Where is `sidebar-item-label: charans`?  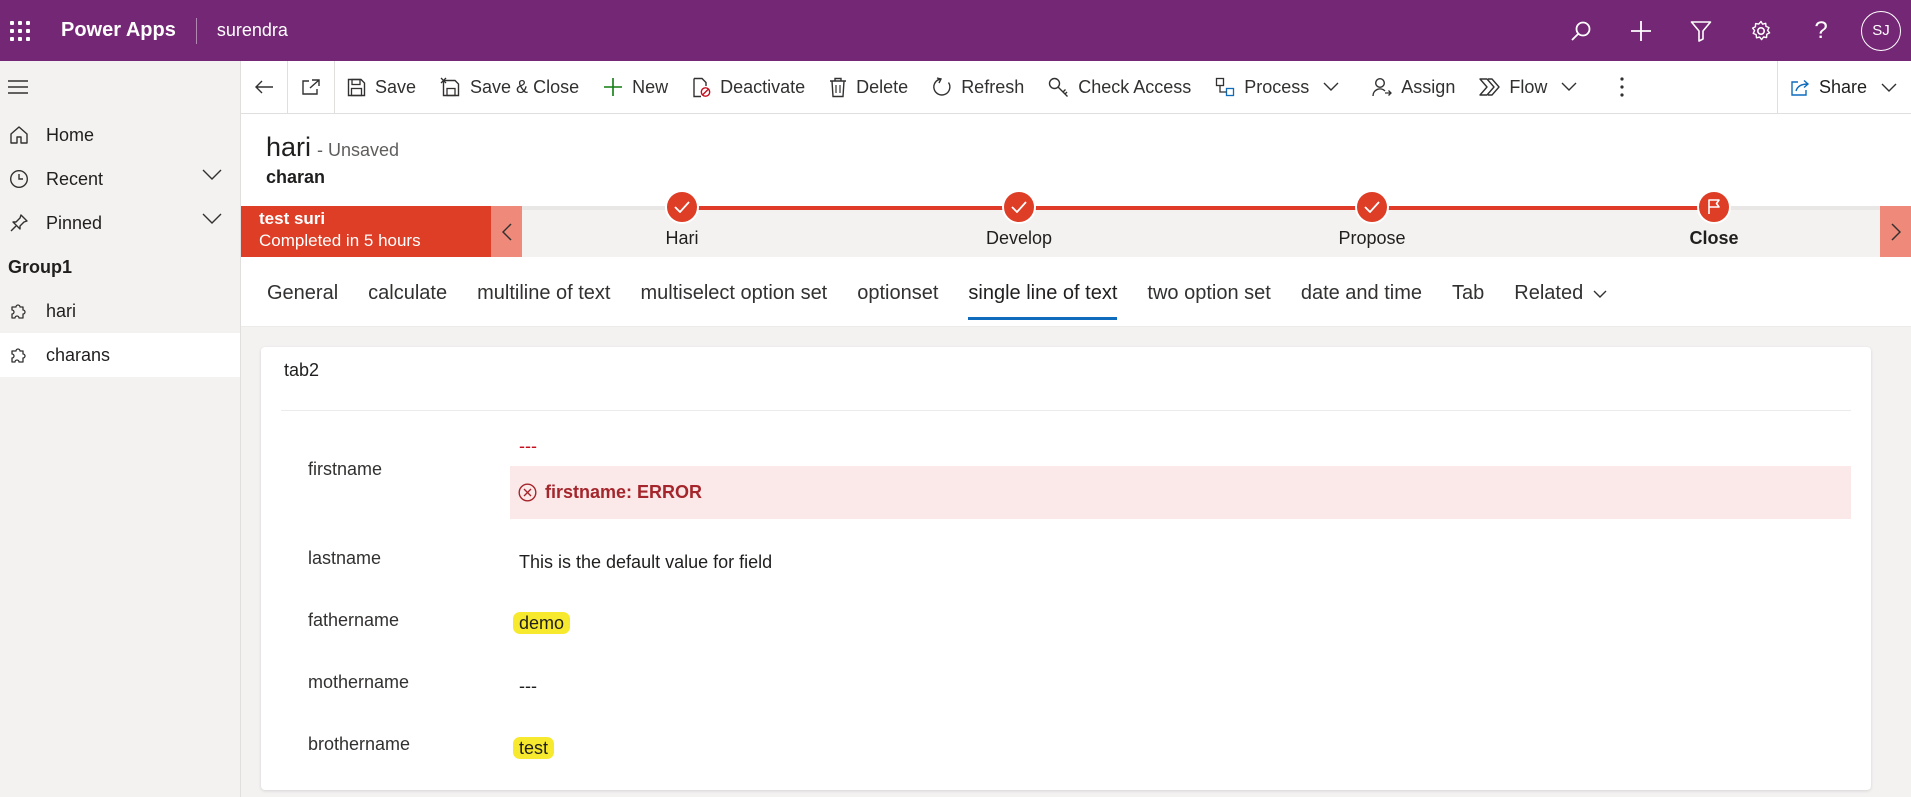
sidebar-item-label: charans is located at coordinates (78, 354).